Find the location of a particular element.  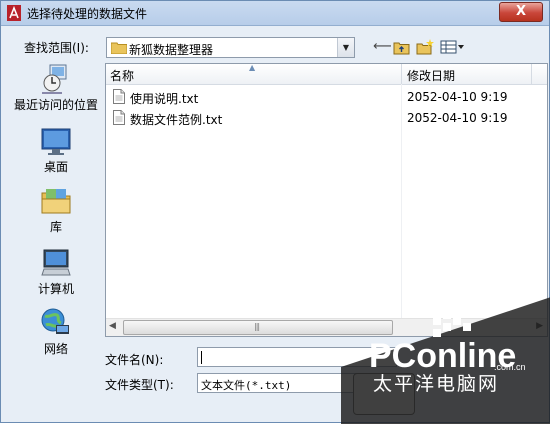

filename-label: 文件名(N): is located at coordinates (134, 360).